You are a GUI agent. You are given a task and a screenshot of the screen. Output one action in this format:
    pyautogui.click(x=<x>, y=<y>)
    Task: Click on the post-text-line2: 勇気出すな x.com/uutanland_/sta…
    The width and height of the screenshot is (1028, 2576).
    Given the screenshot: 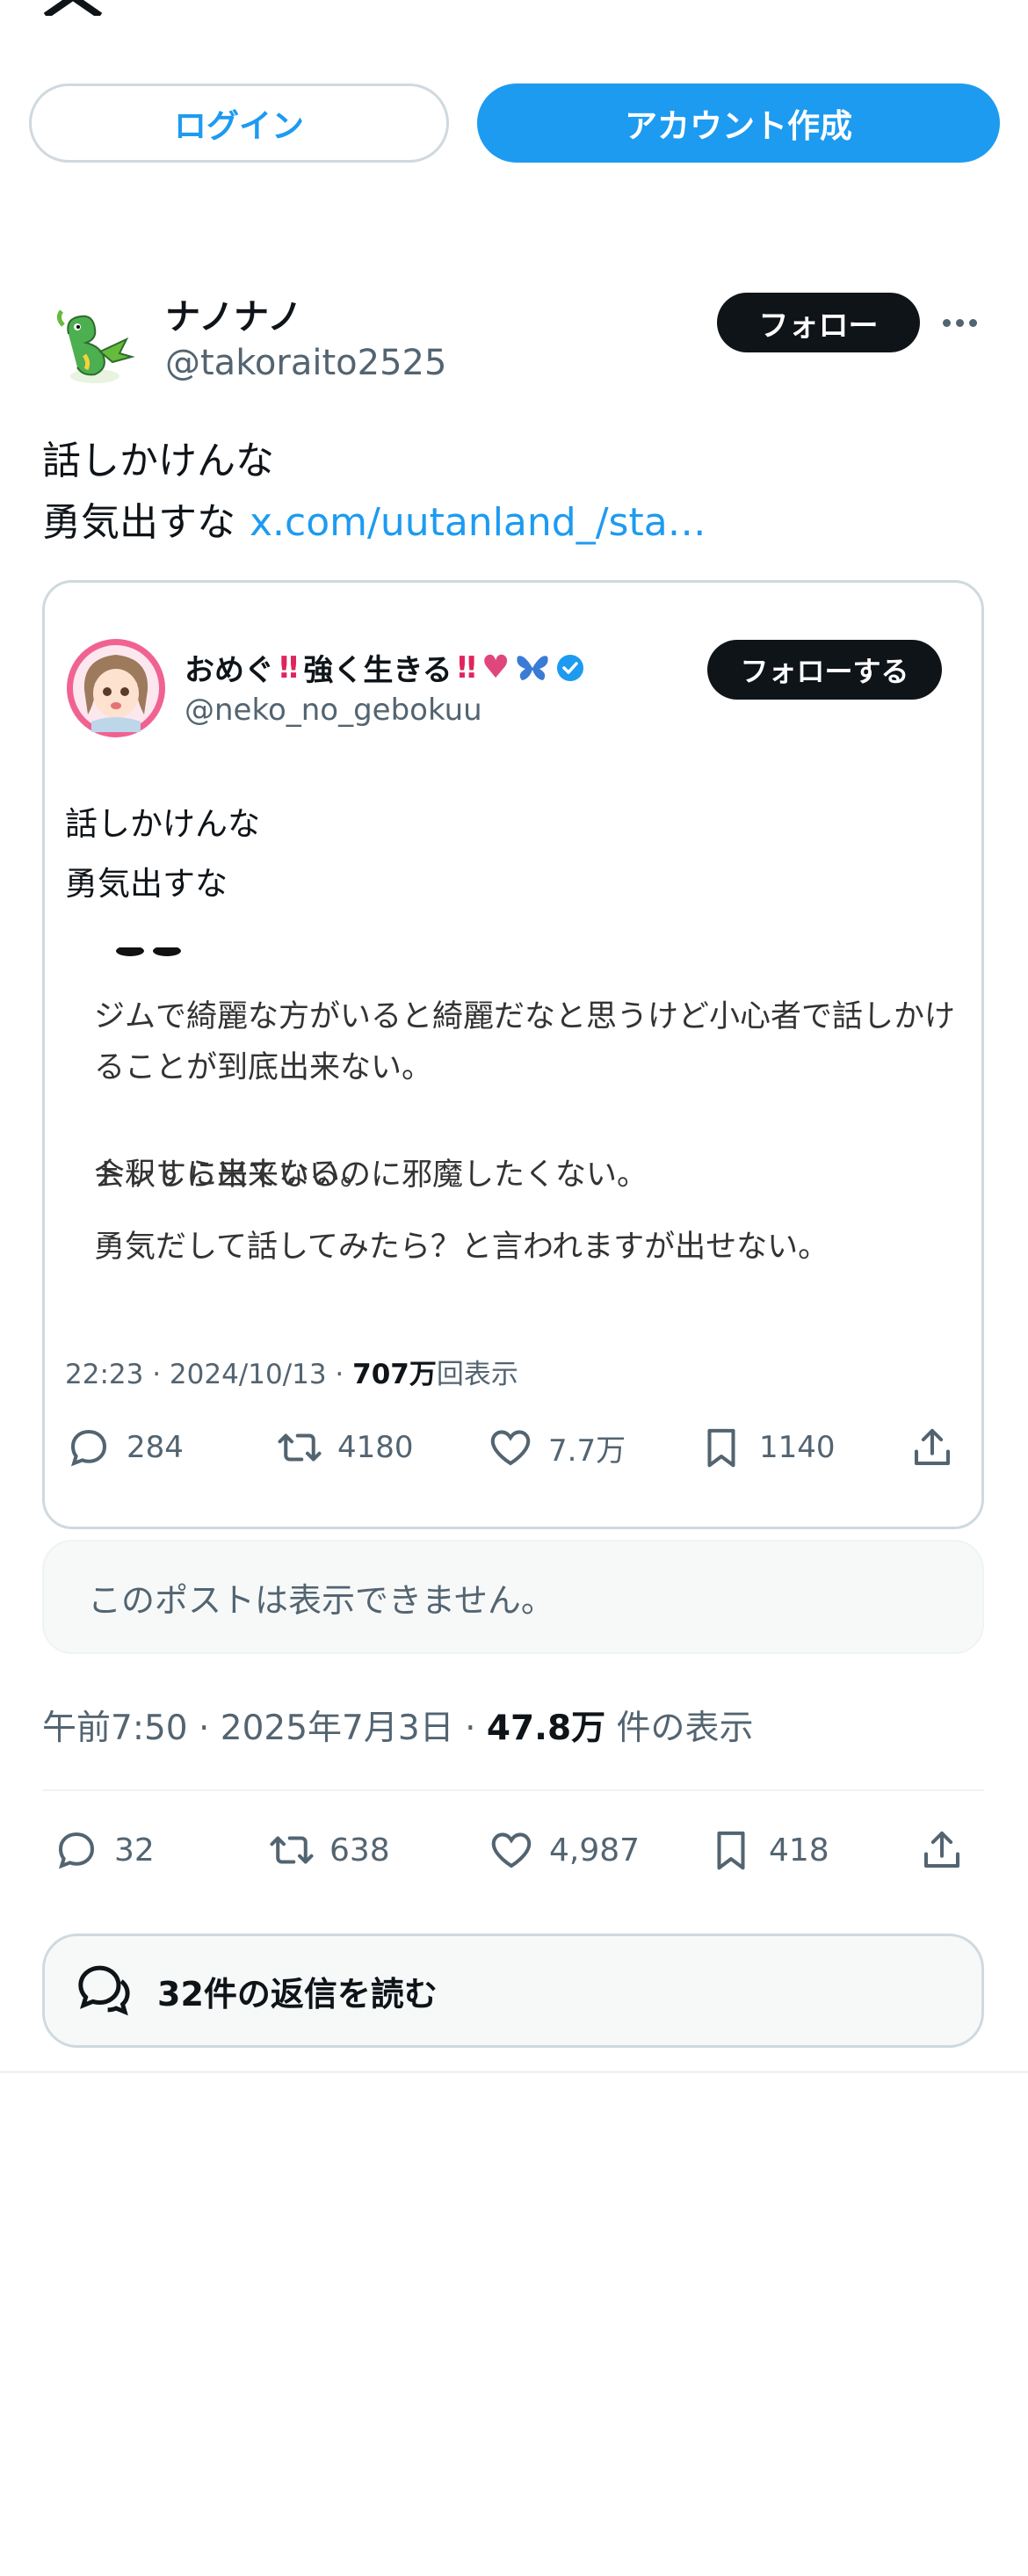 What is the action you would take?
    pyautogui.click(x=374, y=518)
    